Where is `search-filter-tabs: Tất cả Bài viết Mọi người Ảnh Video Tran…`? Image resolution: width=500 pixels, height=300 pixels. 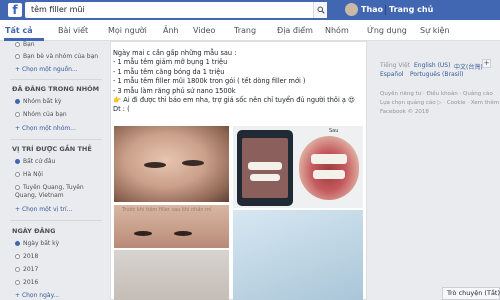
search-filter-tabs: Tất cả Bài viết Mọi người Ảnh Video Tran… is located at coordinates (250, 30).